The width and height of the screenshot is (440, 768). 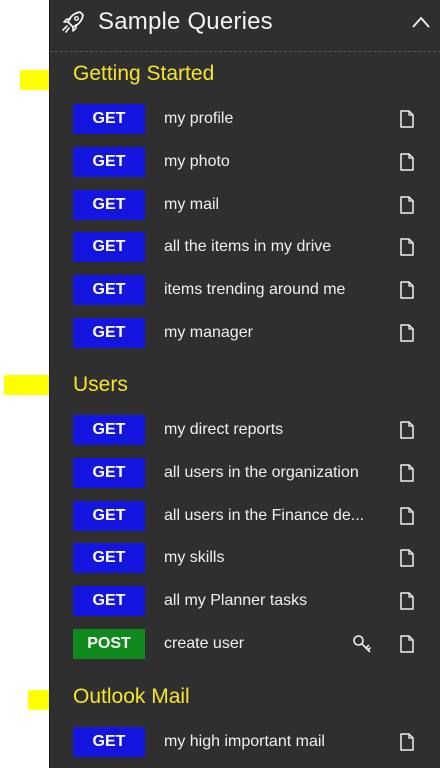 What do you see at coordinates (245, 121) in the screenshot?
I see `query-row: GET my profile` at bounding box center [245, 121].